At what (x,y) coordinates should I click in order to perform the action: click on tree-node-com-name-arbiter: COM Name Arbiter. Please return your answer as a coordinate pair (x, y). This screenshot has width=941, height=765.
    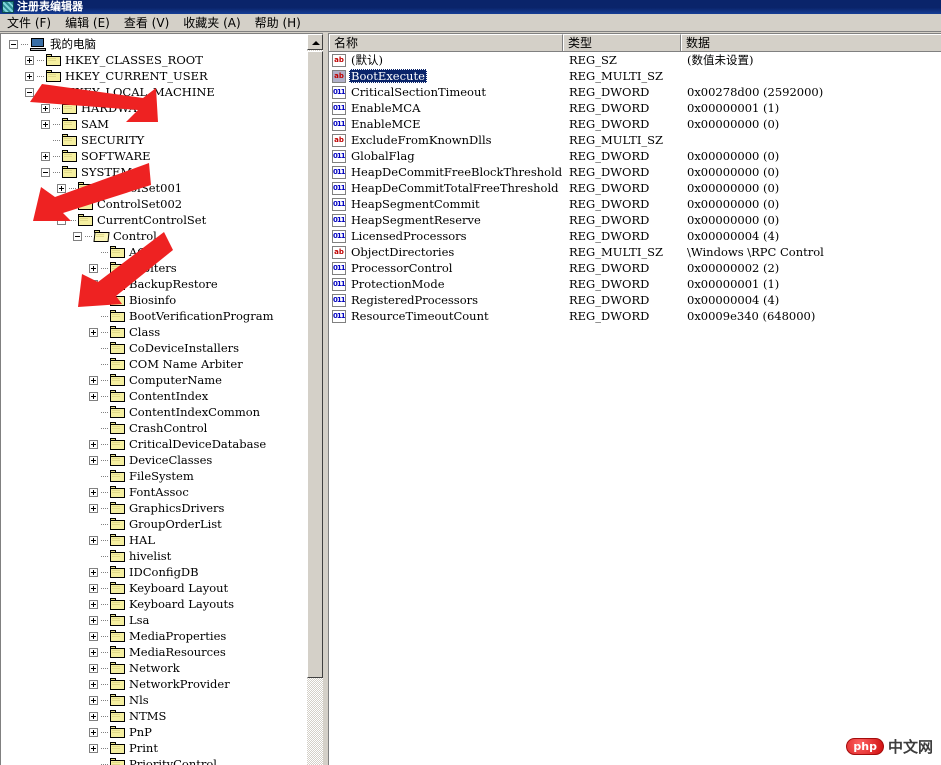
    Looking at the image, I should click on (154, 364).